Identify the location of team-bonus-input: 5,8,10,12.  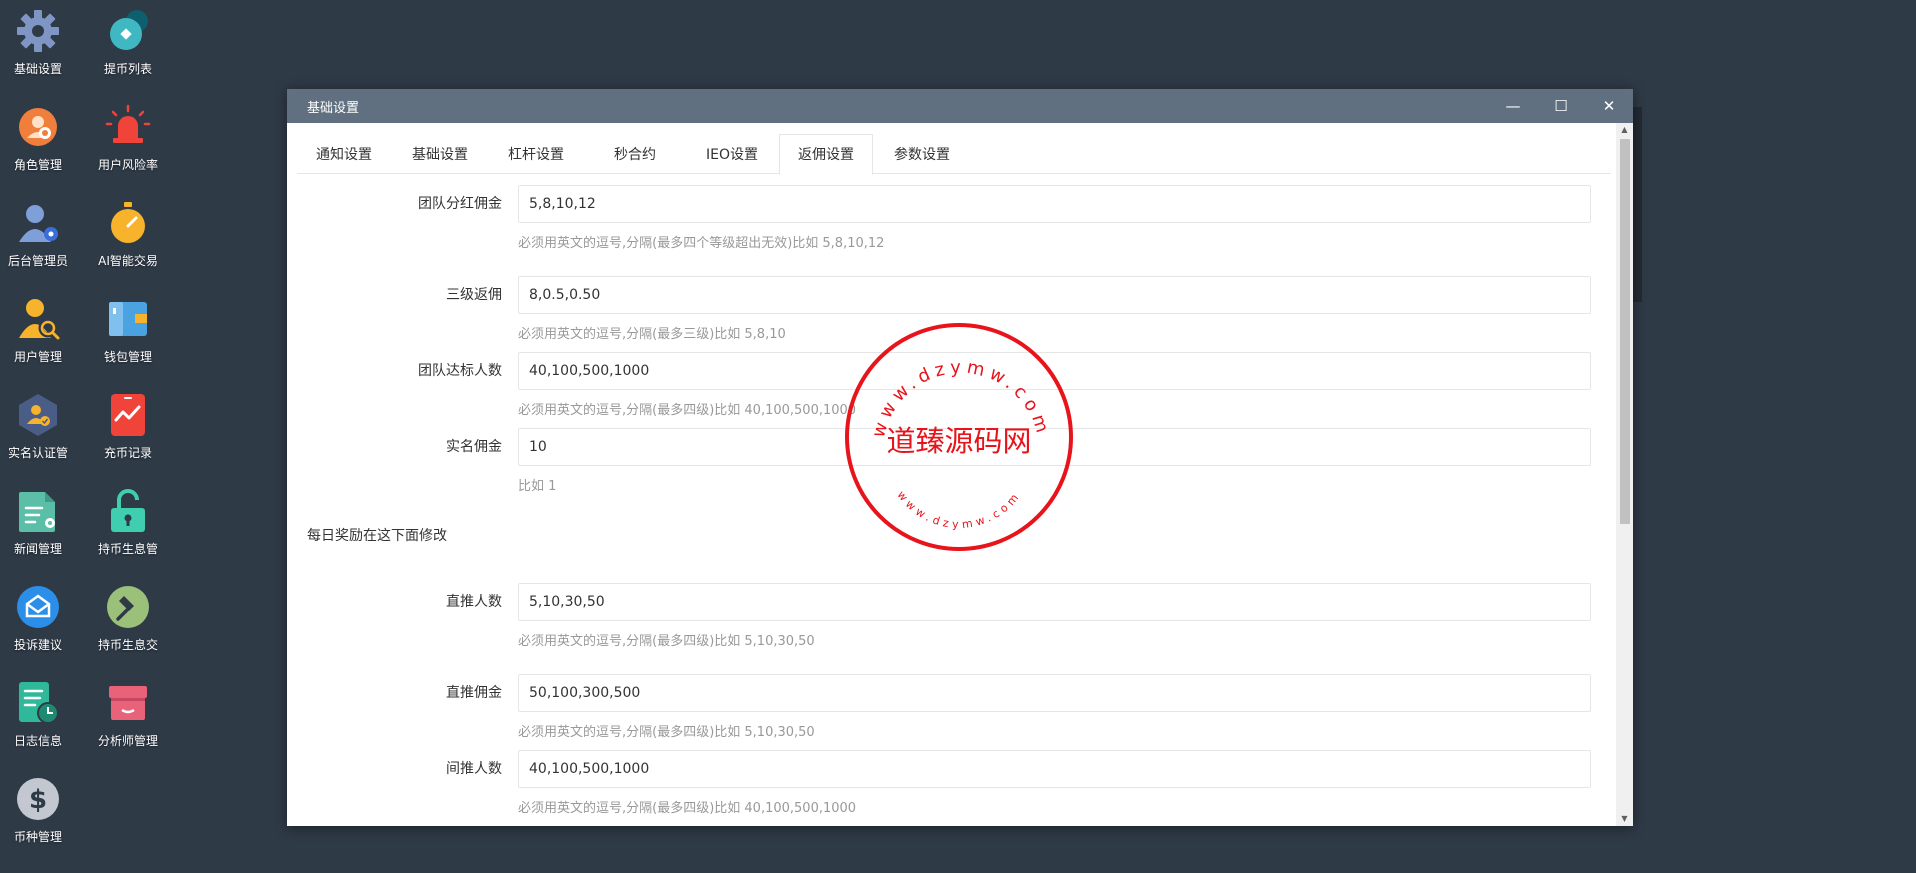
(1054, 204).